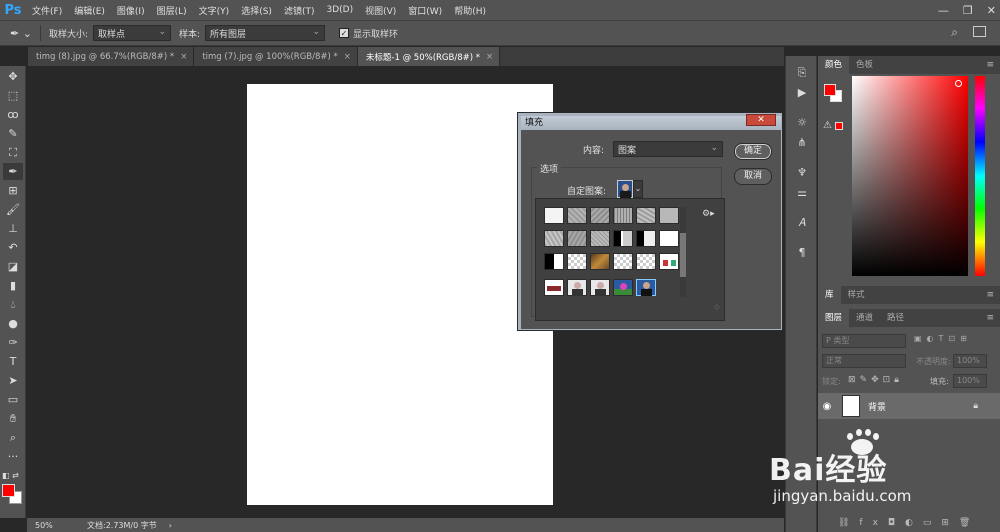 This screenshot has width=1000, height=532. Describe the element at coordinates (256, 10) in the screenshot. I see `menu-select: 选择(S)` at that location.